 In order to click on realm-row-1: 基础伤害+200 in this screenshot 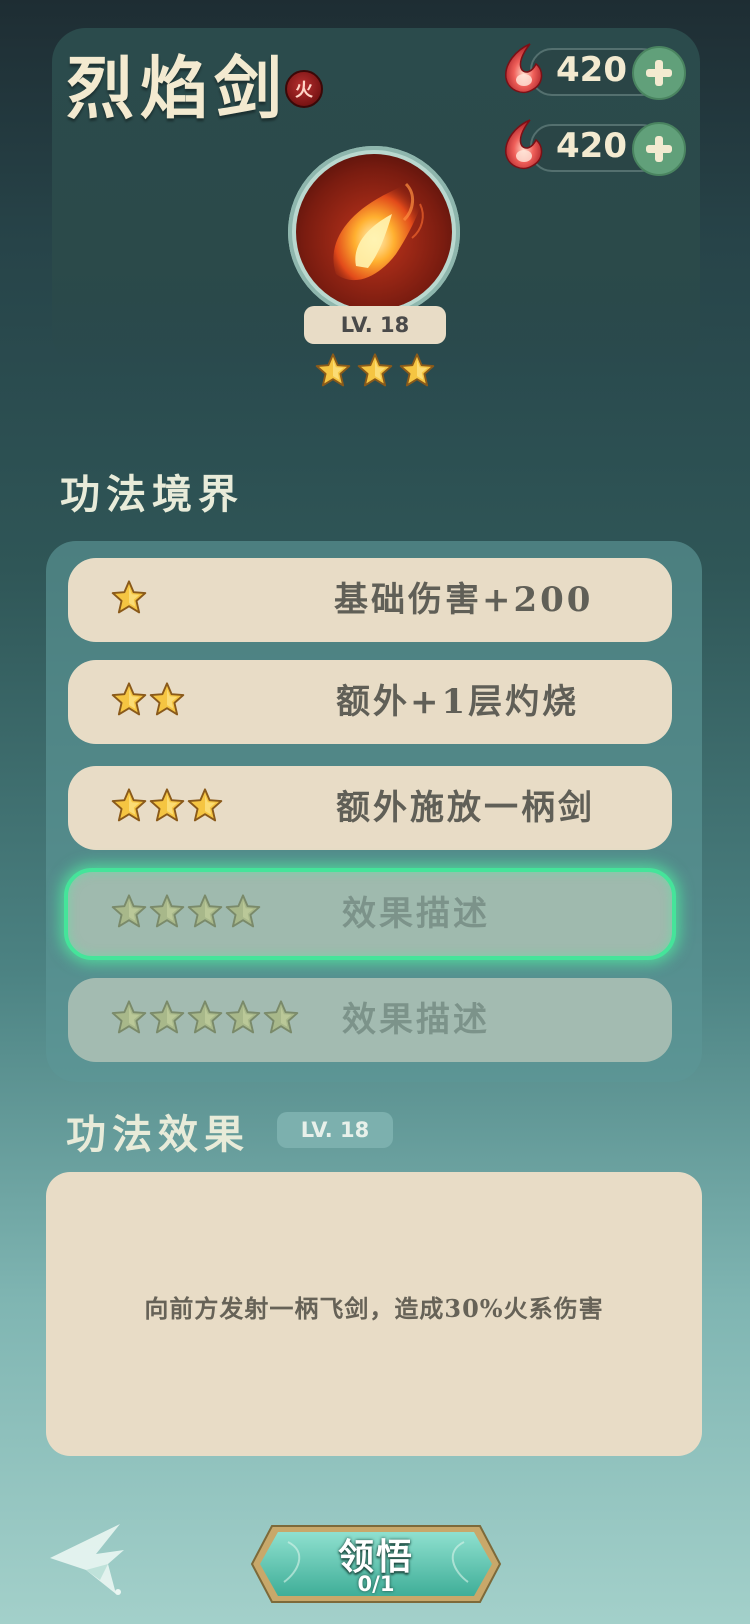, I will do `click(370, 600)`.